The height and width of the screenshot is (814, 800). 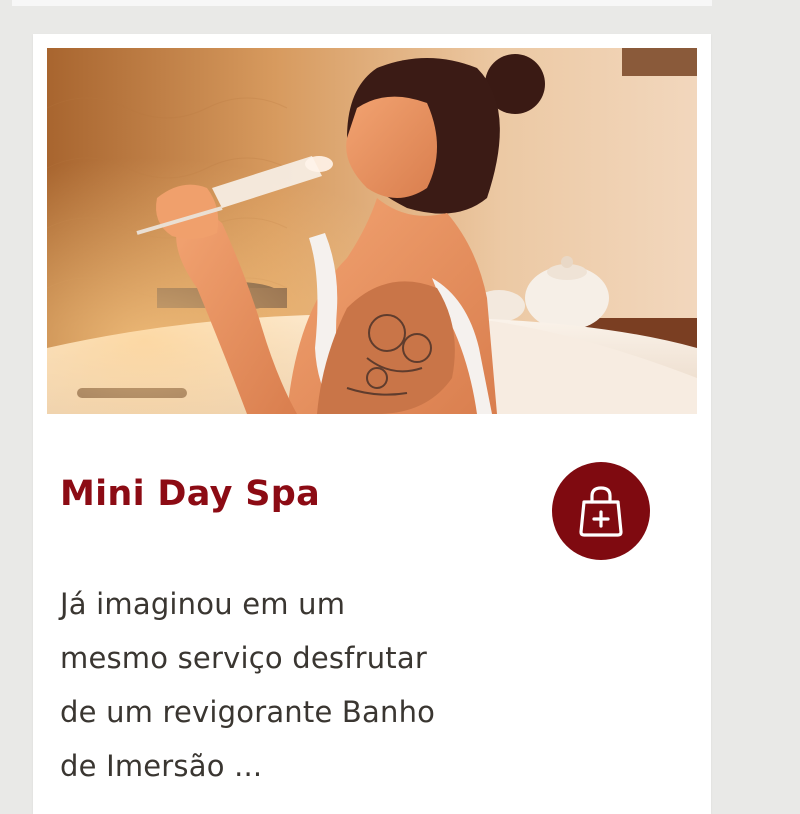 What do you see at coordinates (362, 3) in the screenshot?
I see `previous-card-bottom` at bounding box center [362, 3].